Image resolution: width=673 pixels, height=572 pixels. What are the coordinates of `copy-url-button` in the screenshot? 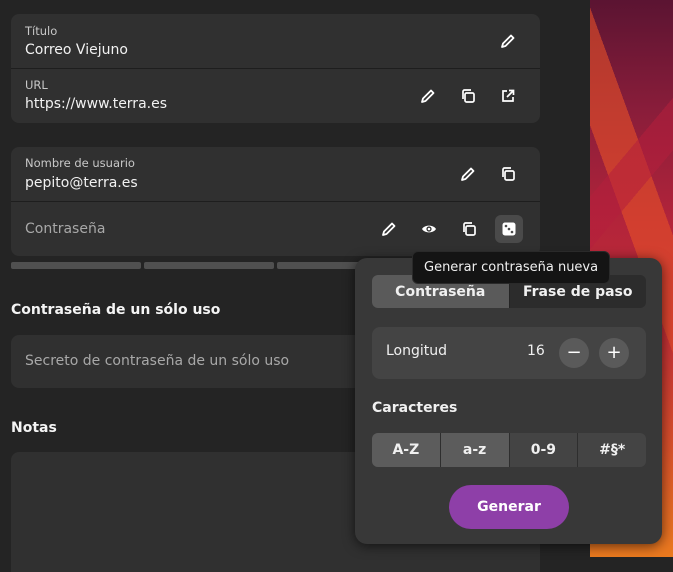 It's located at (468, 96).